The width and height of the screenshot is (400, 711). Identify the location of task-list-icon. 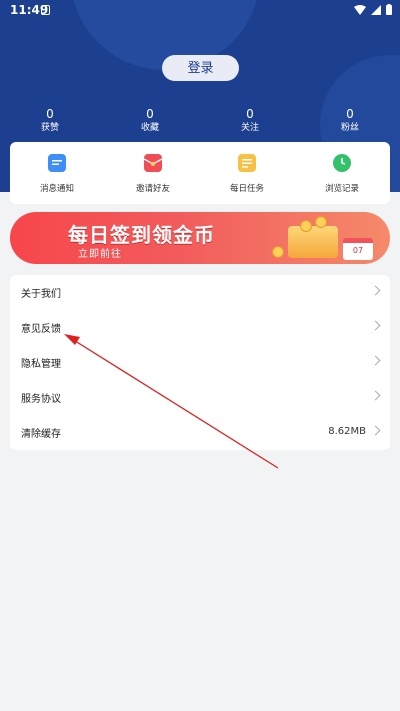
(247, 163).